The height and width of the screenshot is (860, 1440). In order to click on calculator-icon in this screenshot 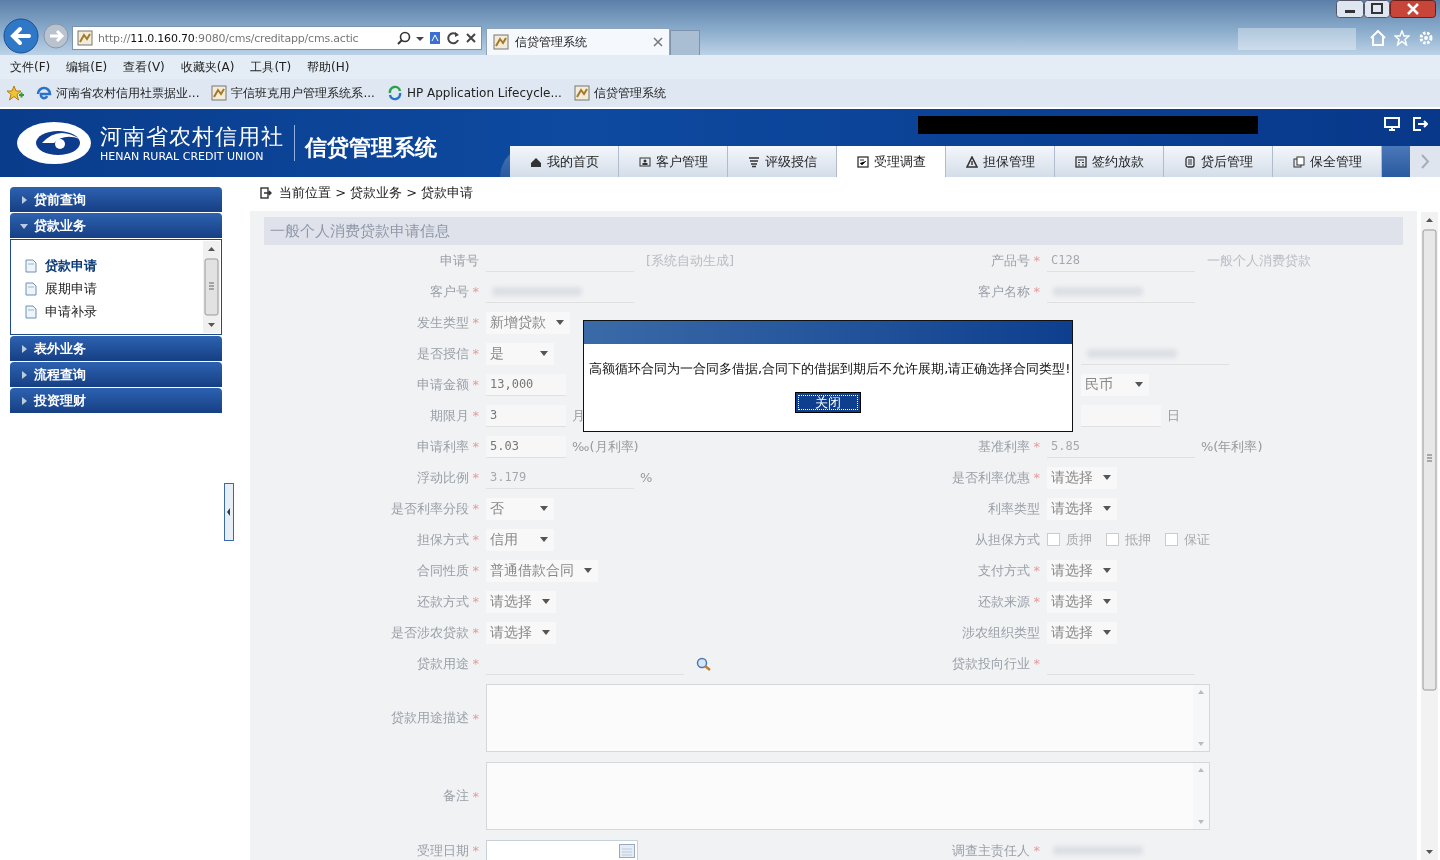, I will do `click(1080, 161)`.